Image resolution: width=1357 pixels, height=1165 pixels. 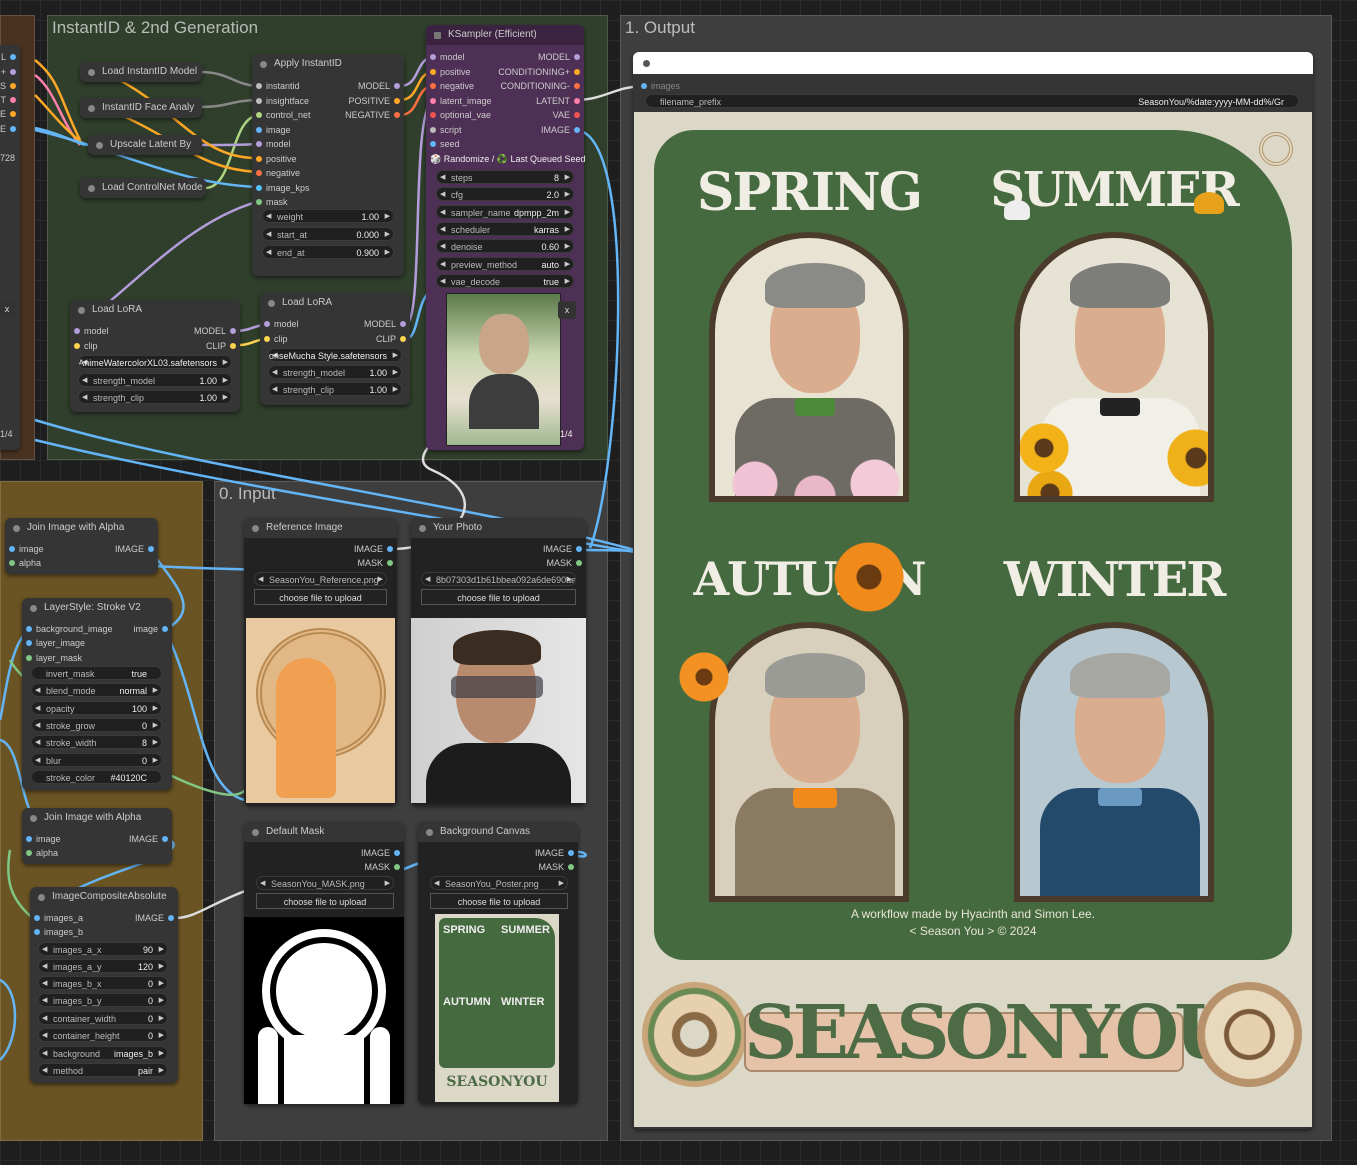 What do you see at coordinates (143, 188) in the screenshot?
I see `load-controlnet-node: Load ControlNet Mode` at bounding box center [143, 188].